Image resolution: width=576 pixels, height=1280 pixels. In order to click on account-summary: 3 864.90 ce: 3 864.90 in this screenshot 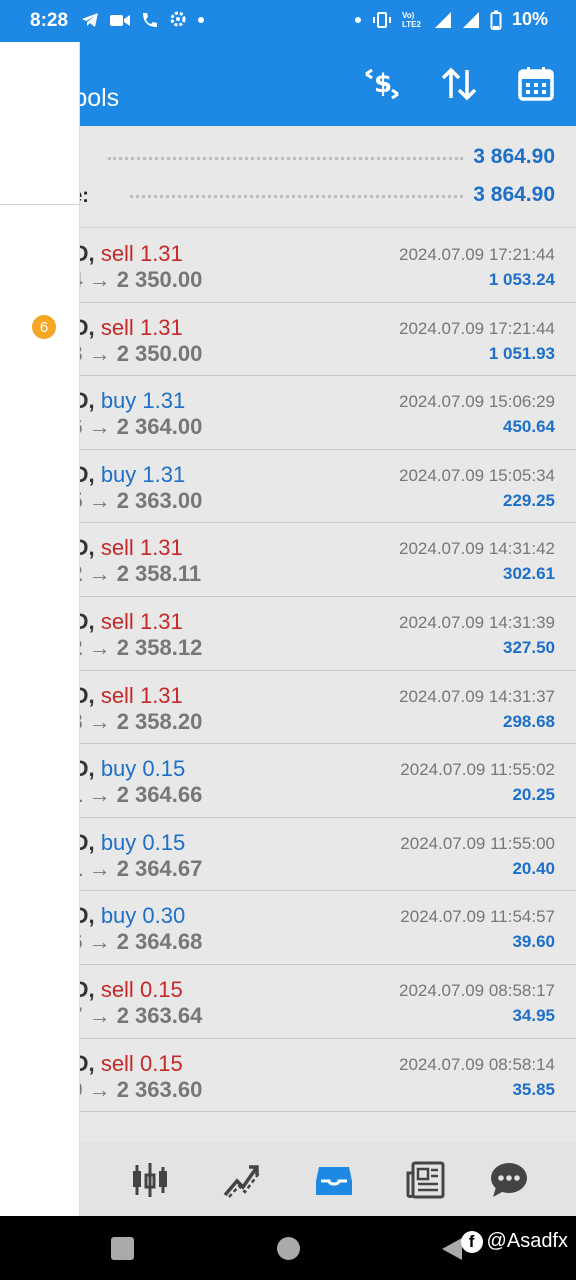, I will do `click(288, 177)`.